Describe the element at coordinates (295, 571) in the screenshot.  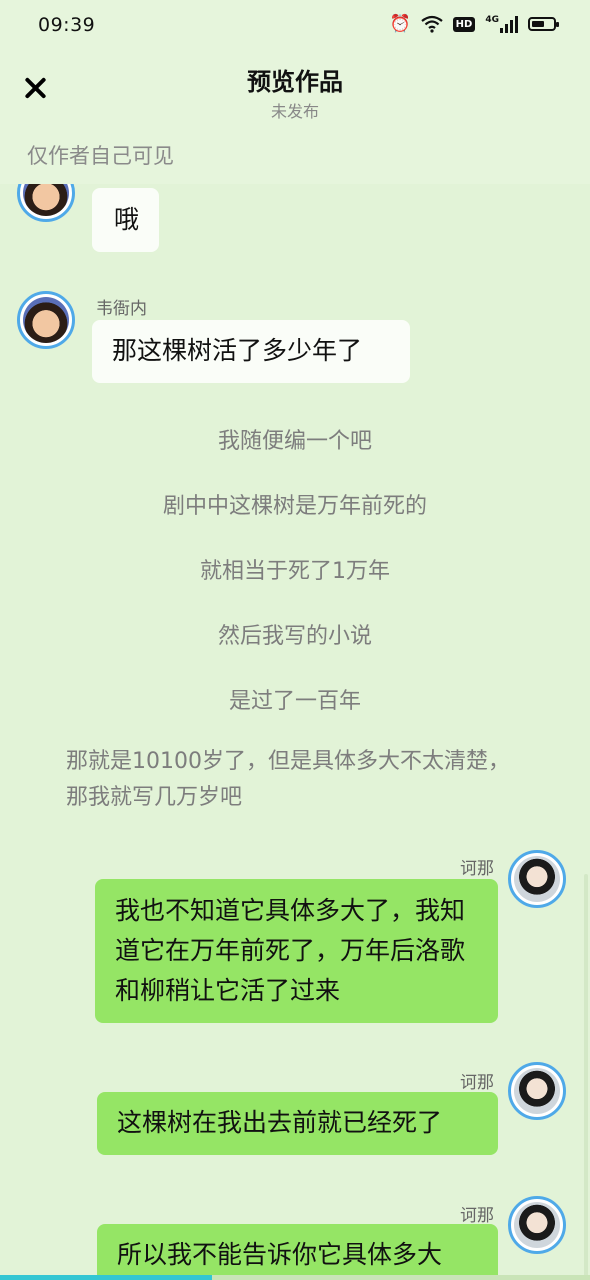
I see `narration-line: 就相当于死了1万年` at that location.